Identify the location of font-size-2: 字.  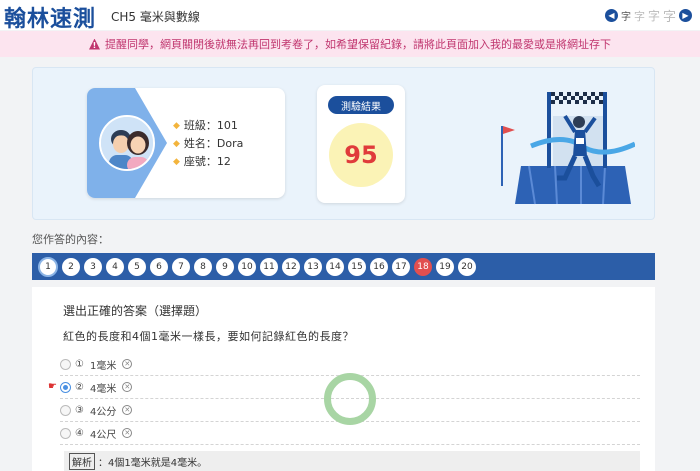
(639, 16).